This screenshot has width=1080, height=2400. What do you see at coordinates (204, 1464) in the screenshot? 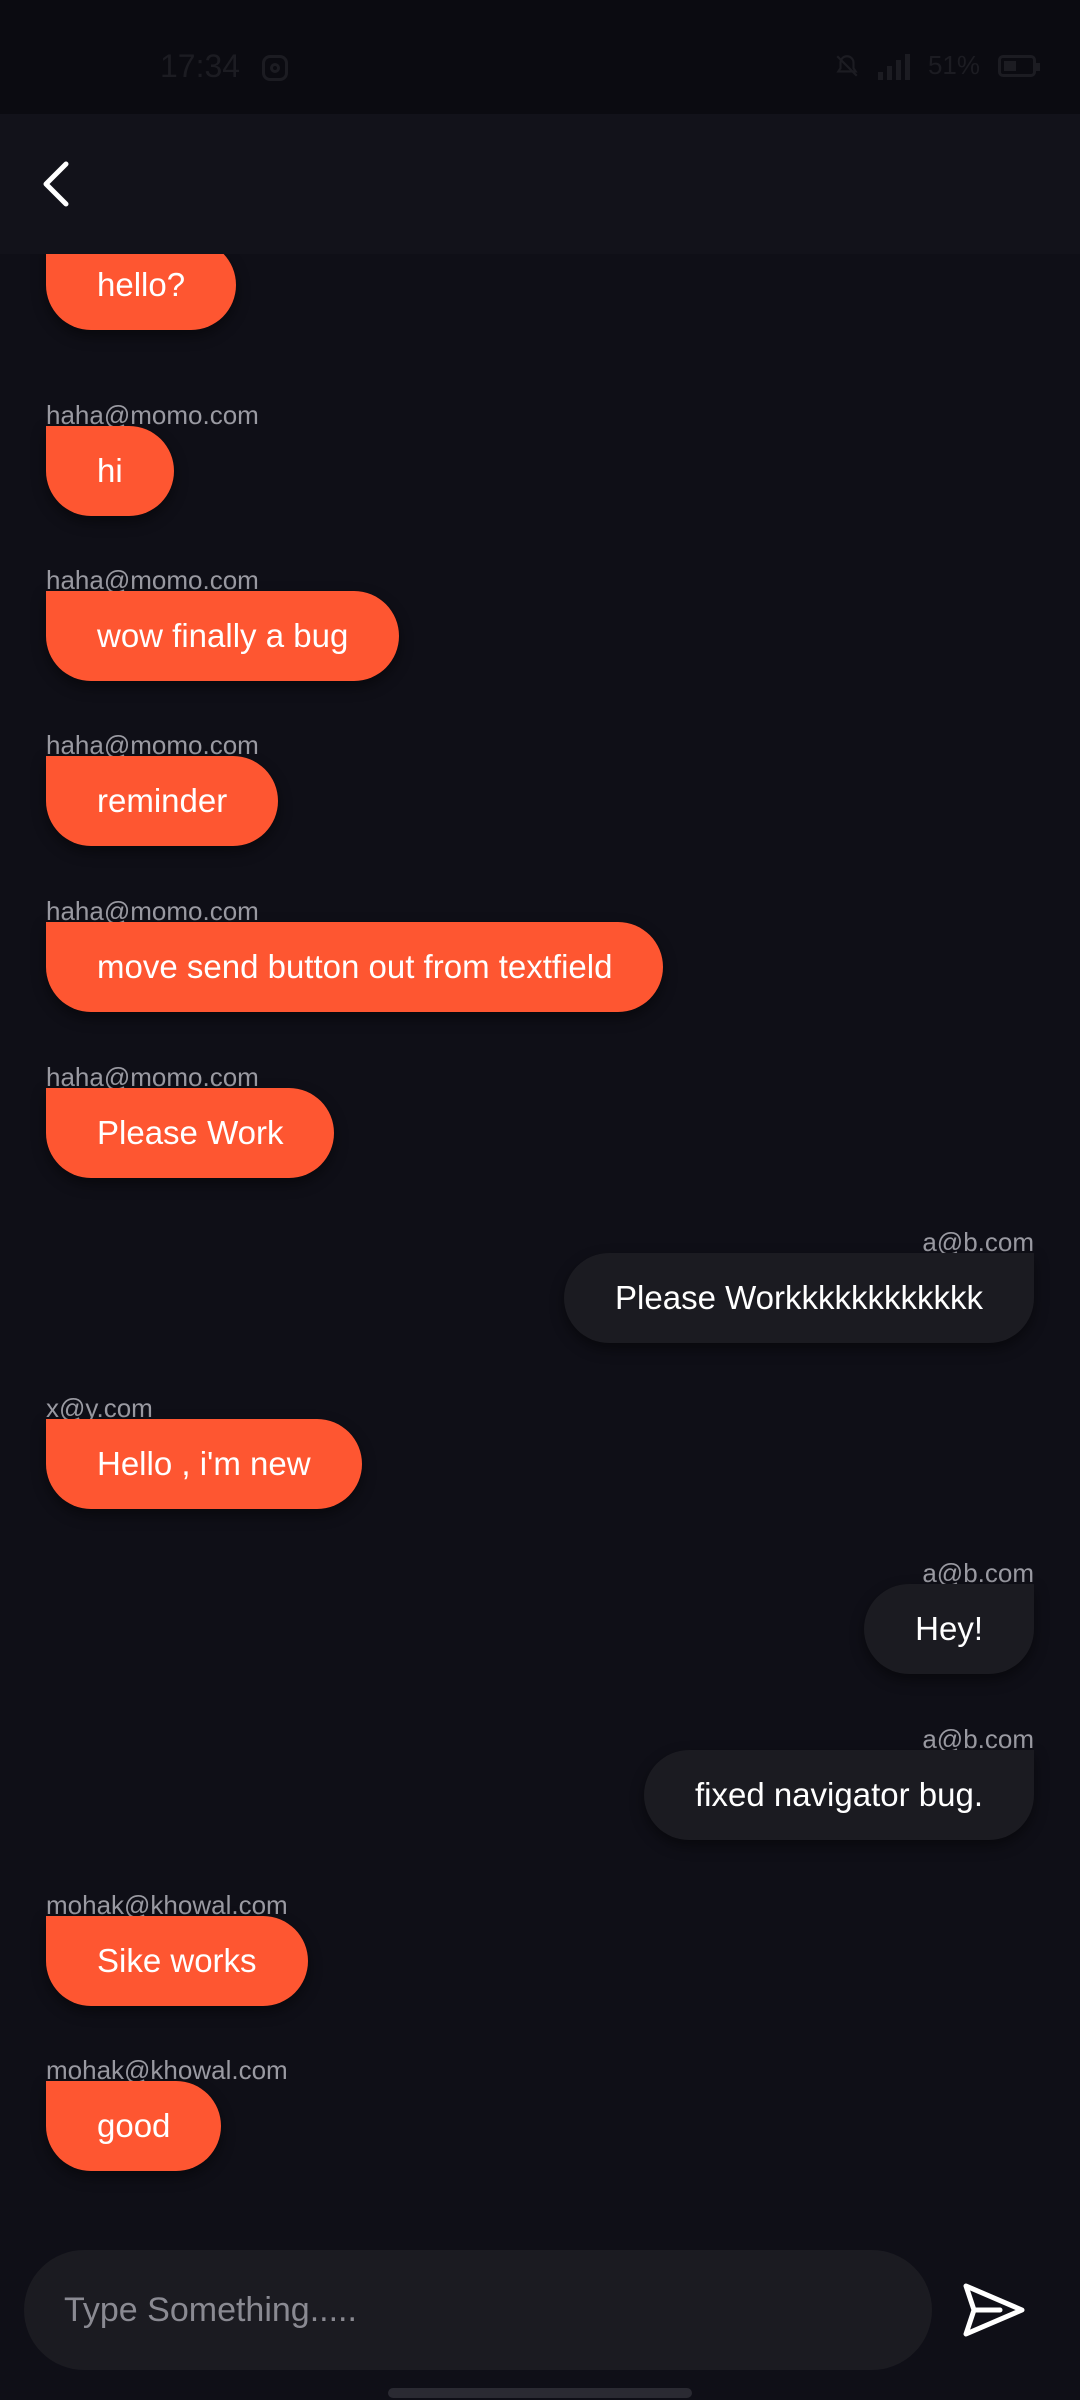
I see `message-bubble: Hello , i'm new` at bounding box center [204, 1464].